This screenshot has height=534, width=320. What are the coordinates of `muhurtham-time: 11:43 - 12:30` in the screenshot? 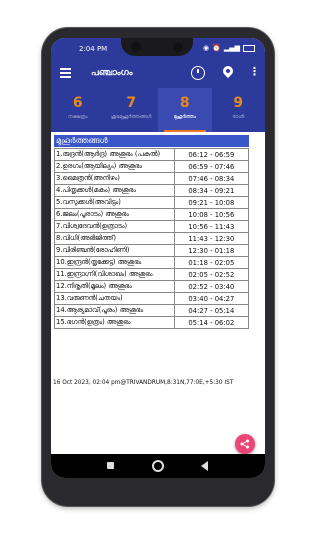 It's located at (211, 238).